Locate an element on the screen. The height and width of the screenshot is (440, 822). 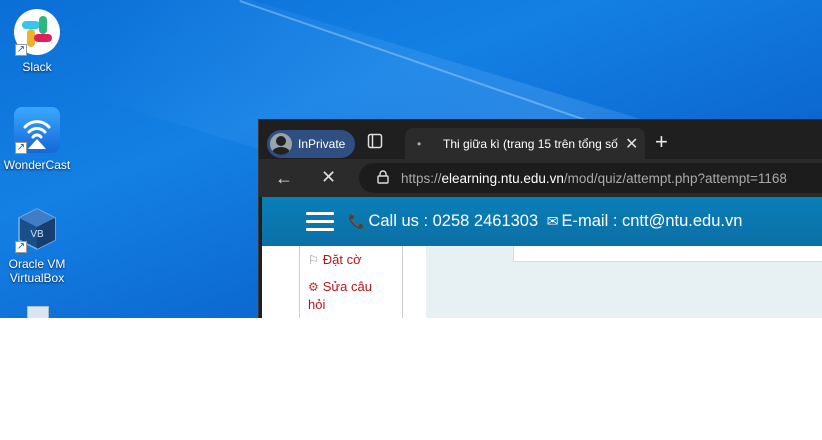
quiz-side-panel: ⚐ Đặt cờ ⚙ Sửa câu hỏi is located at coordinates (344, 282).